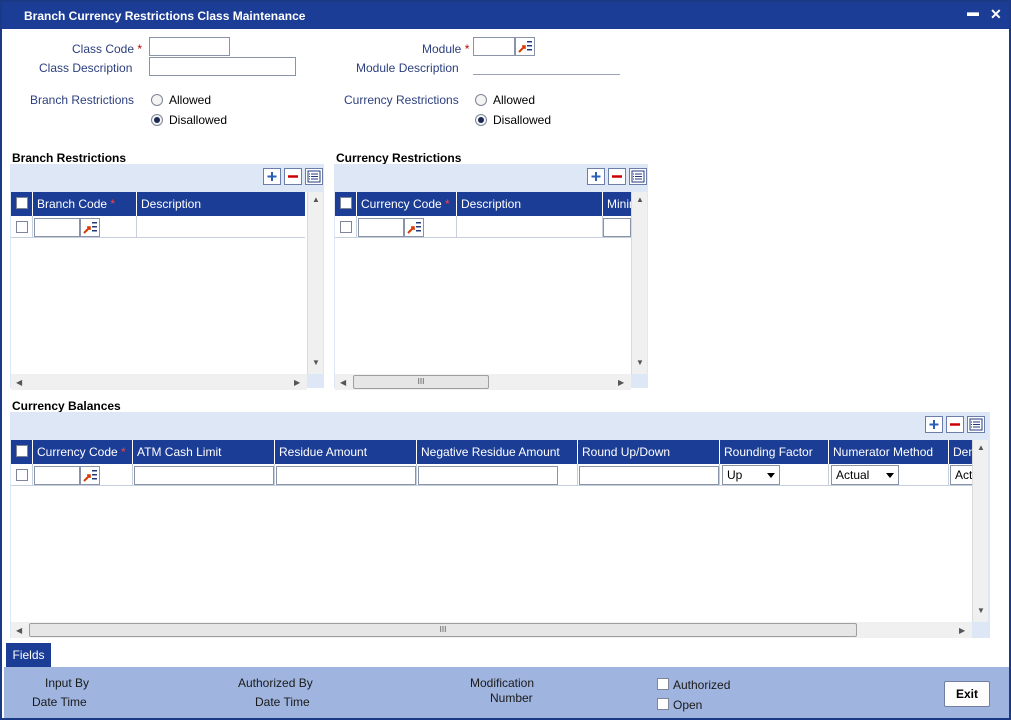 The width and height of the screenshot is (1011, 720). Describe the element at coordinates (890, 475) in the screenshot. I see `dropdown-arrow-icon` at that location.